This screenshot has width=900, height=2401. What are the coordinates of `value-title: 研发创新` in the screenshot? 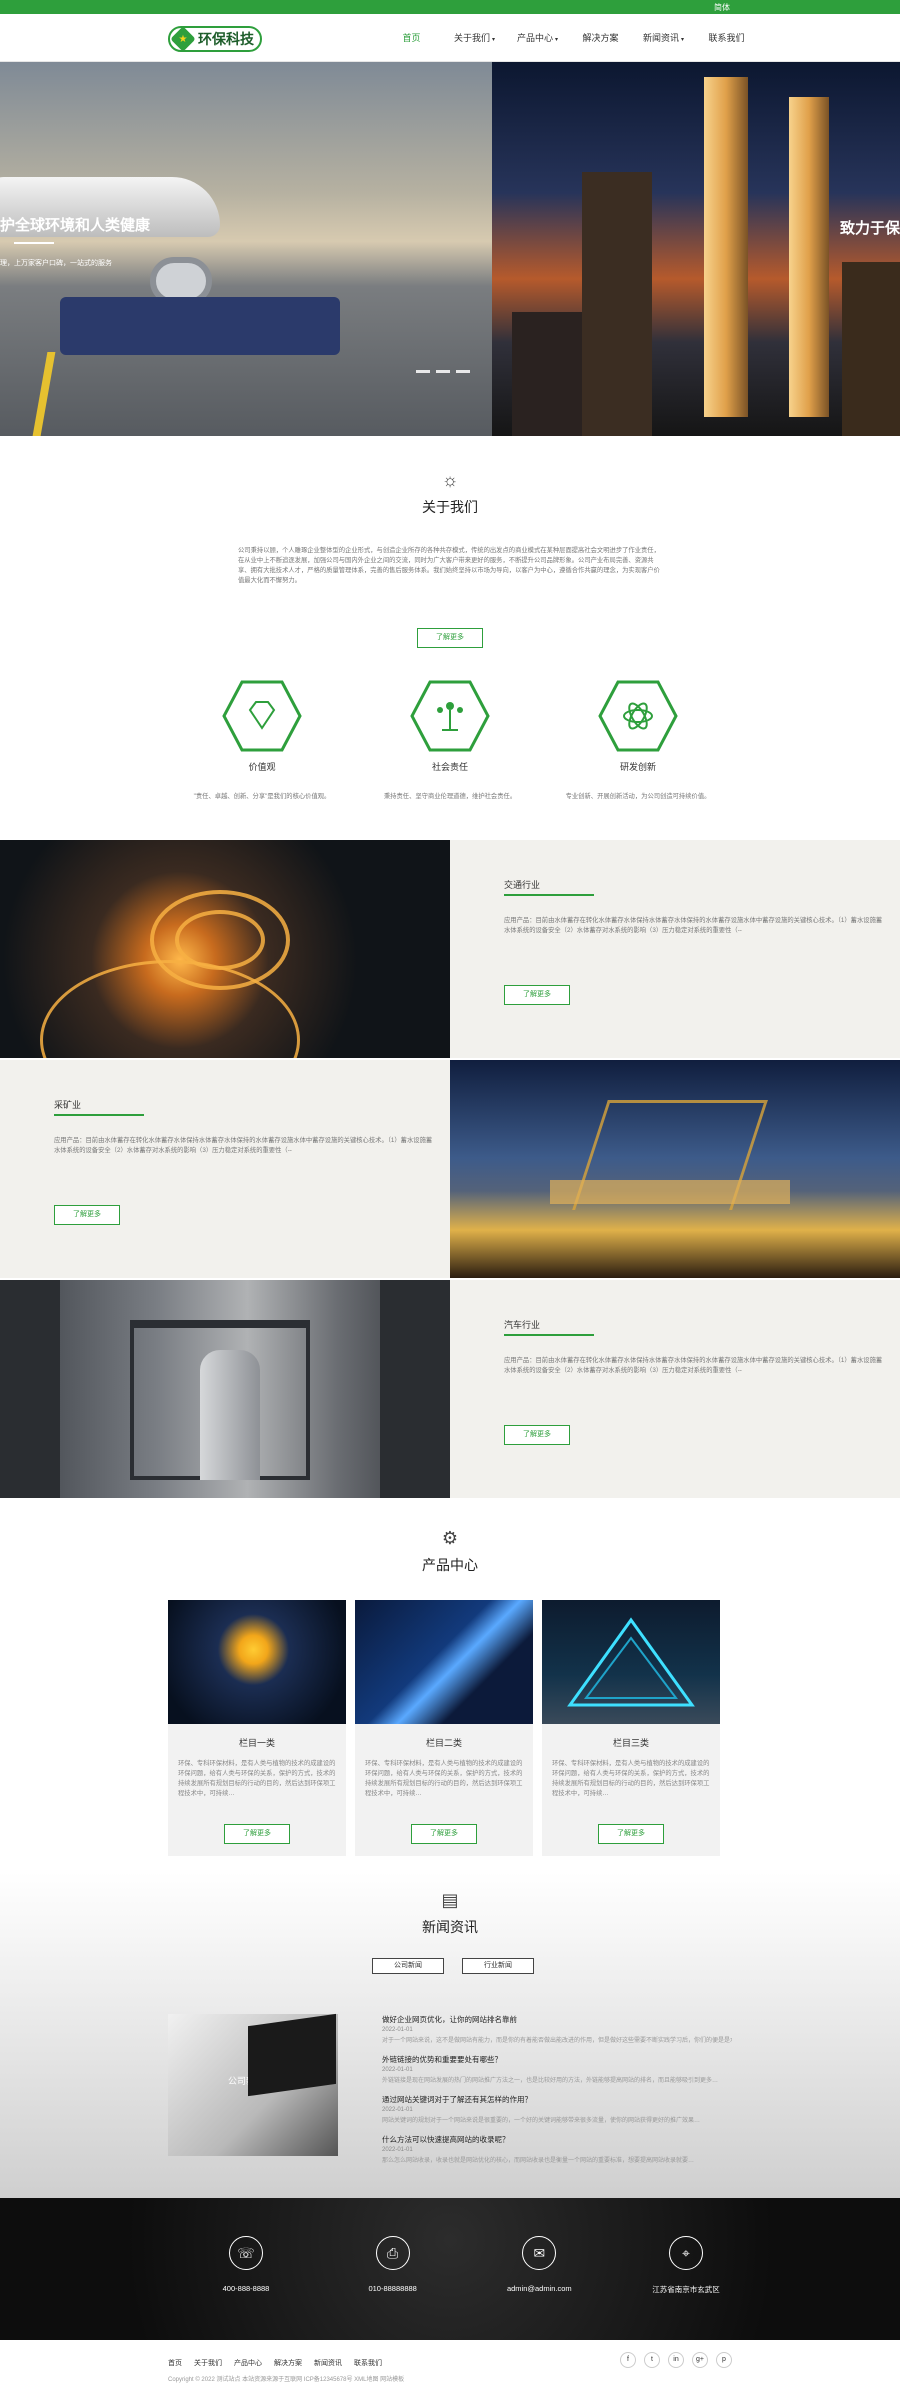 It's located at (637, 767).